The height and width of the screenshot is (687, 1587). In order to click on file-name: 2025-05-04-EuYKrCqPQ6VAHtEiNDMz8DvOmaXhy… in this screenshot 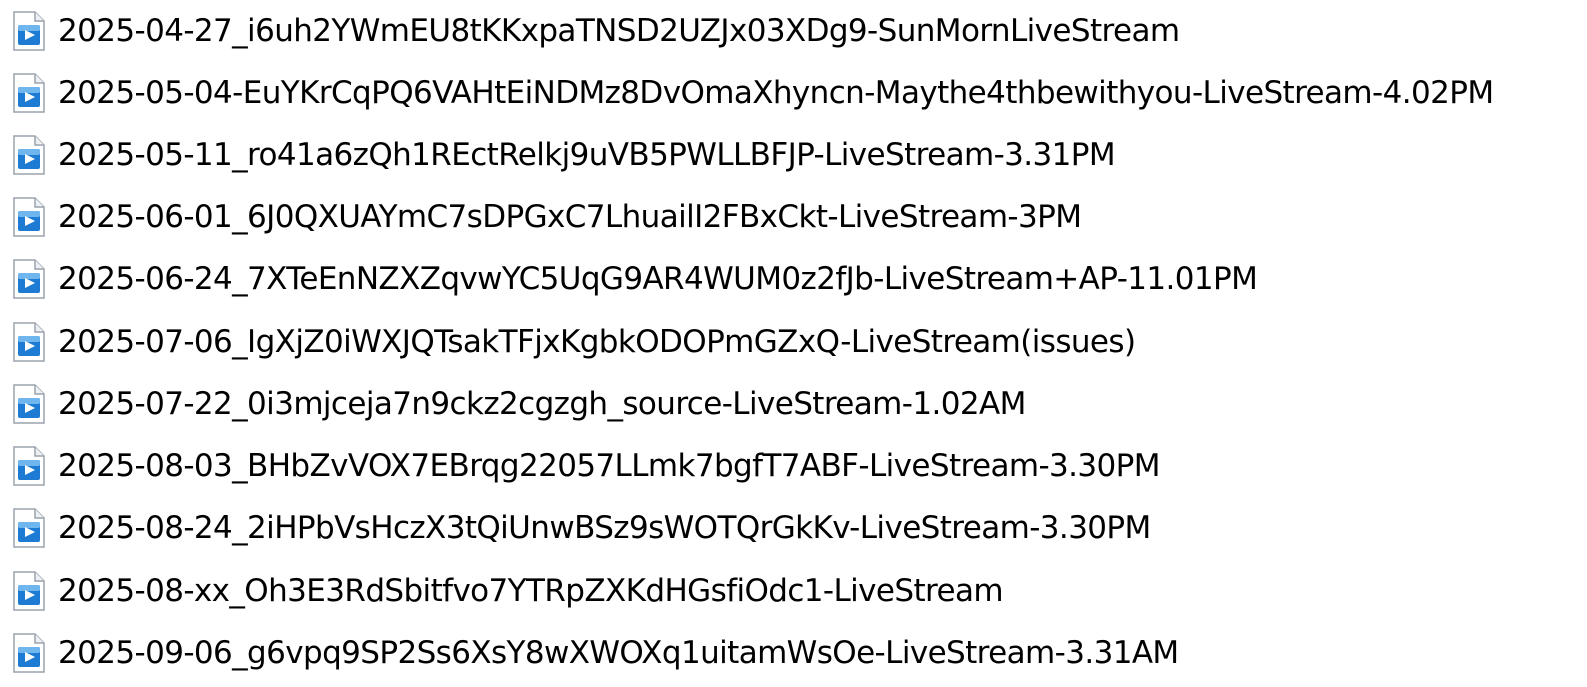, I will do `click(776, 93)`.